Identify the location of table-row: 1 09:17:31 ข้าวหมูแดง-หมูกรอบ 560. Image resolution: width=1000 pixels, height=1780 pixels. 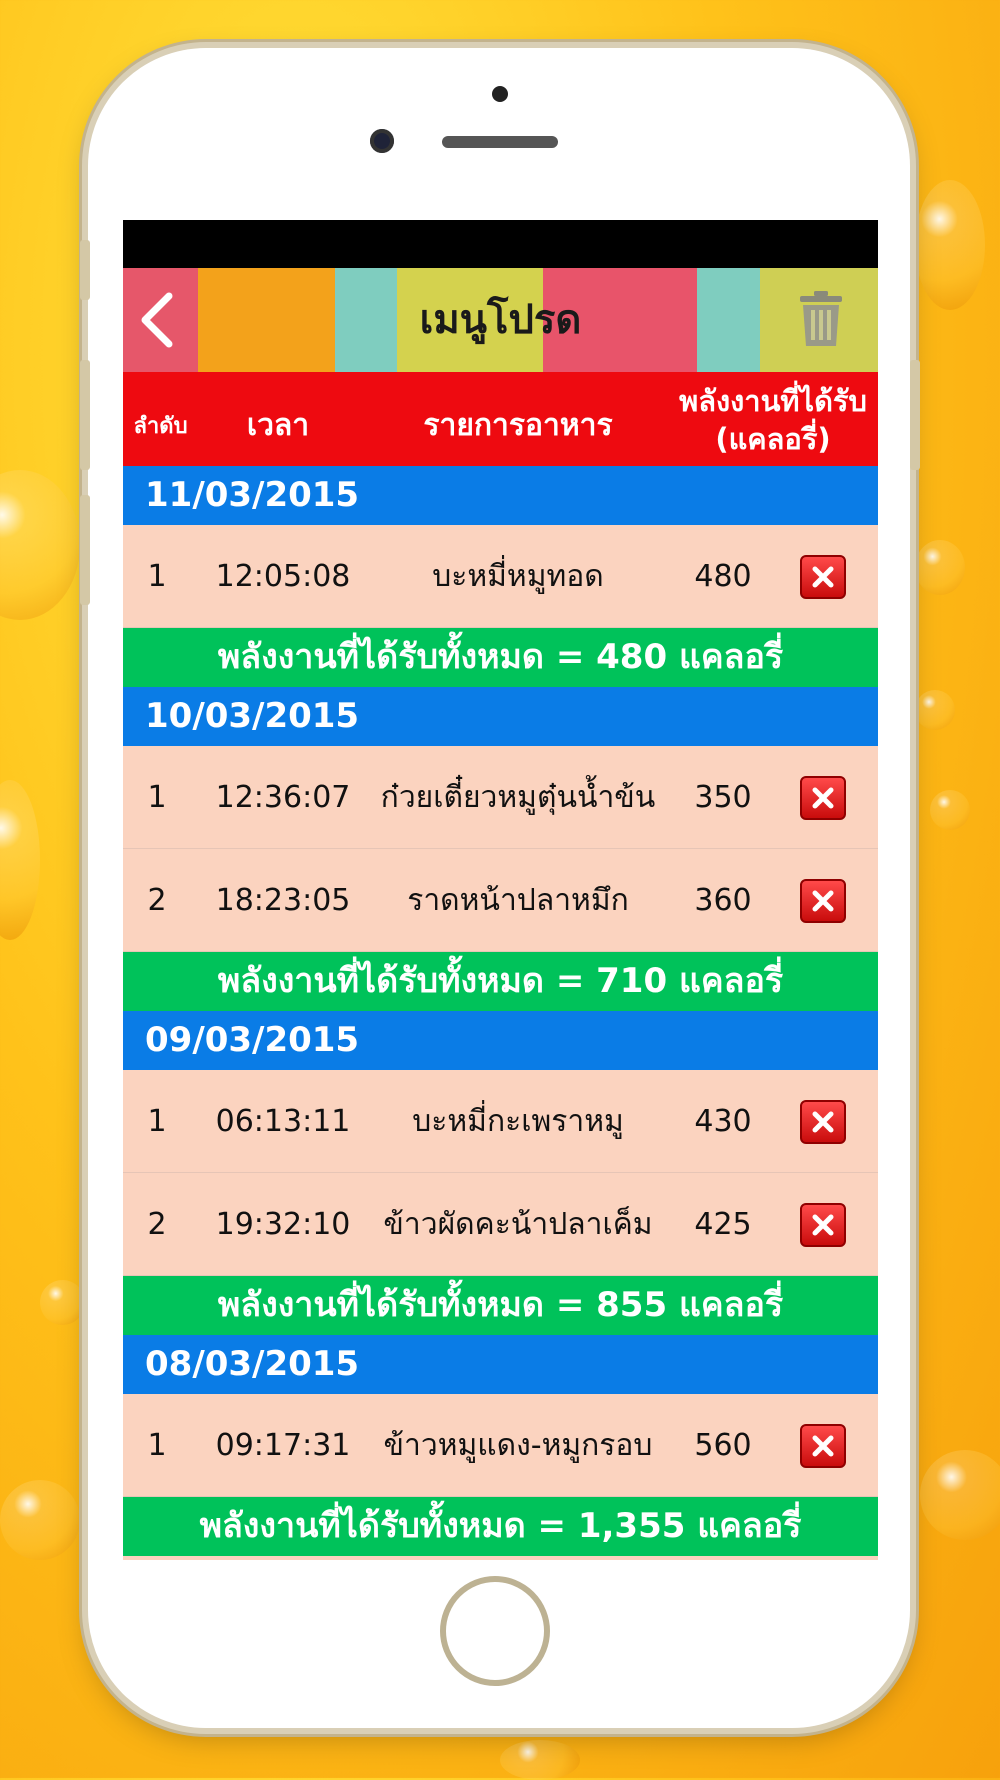
(500, 1445).